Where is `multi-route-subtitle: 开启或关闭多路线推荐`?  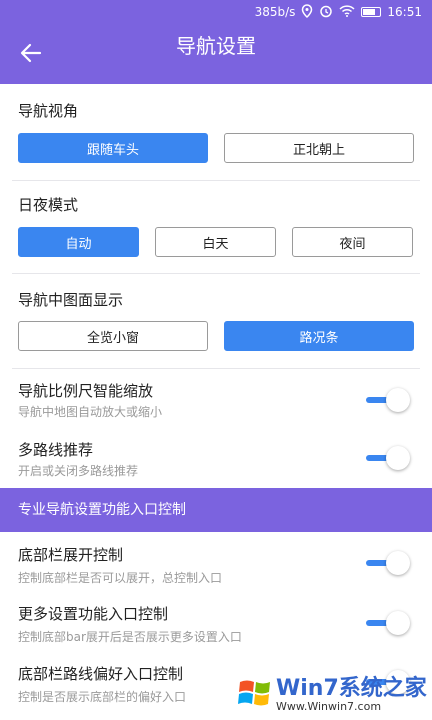
multi-route-subtitle: 开启或关闭多路线推荐 is located at coordinates (78, 471).